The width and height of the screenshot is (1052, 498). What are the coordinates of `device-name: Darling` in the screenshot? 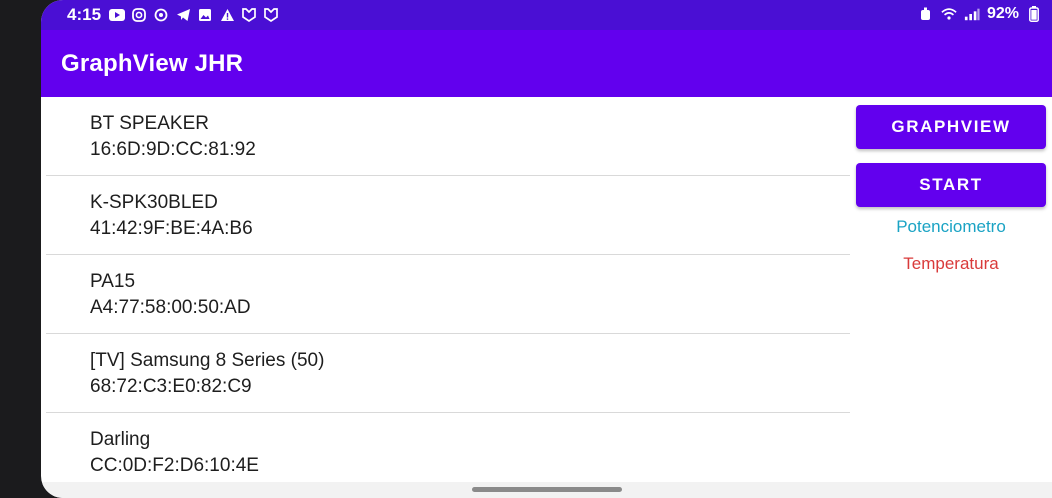 It's located at (120, 439).